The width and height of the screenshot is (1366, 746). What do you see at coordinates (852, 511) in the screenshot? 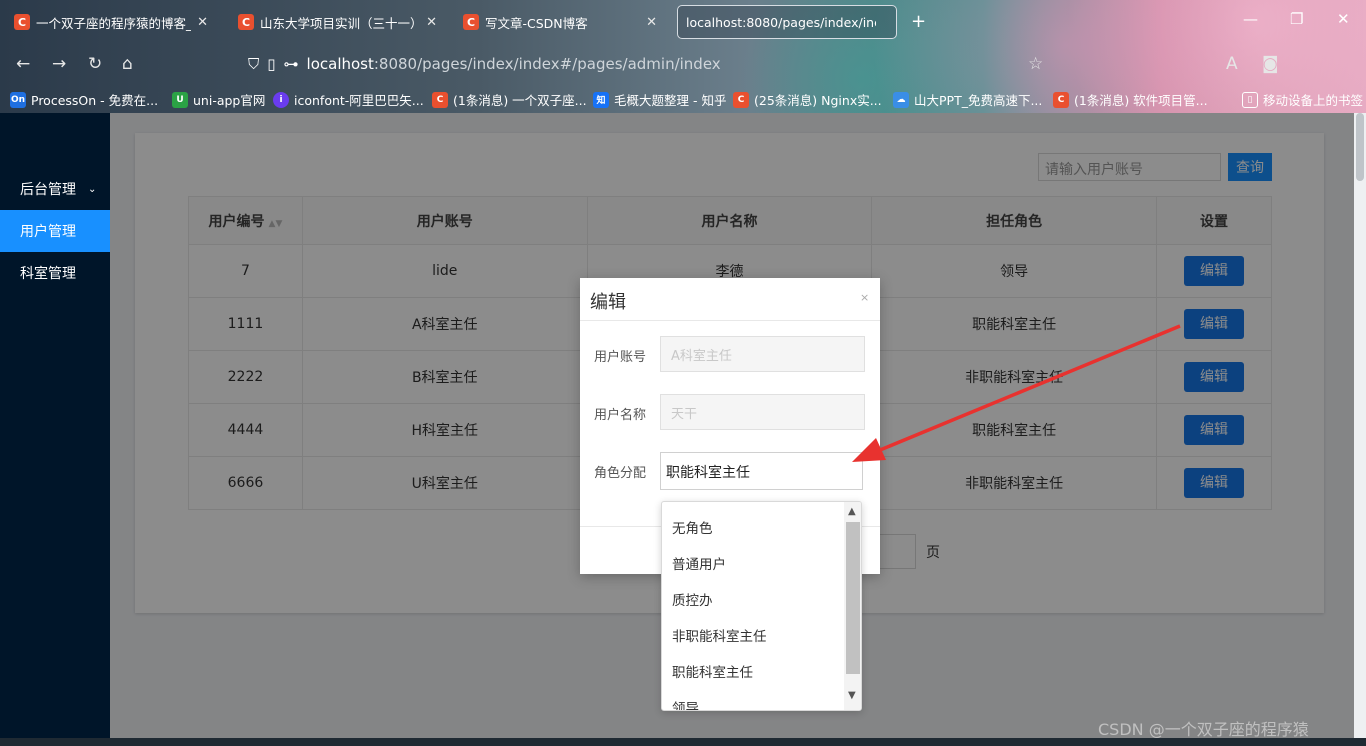
I see `chevron-up-icon: ▲` at bounding box center [852, 511].